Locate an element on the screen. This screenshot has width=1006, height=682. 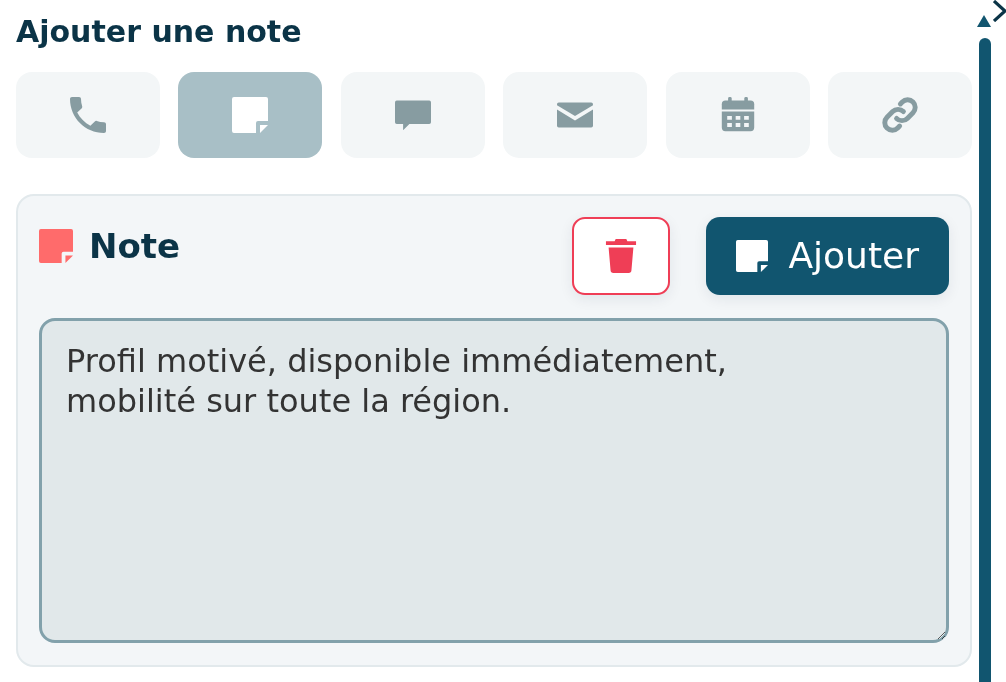
message-tab is located at coordinates (412, 115).